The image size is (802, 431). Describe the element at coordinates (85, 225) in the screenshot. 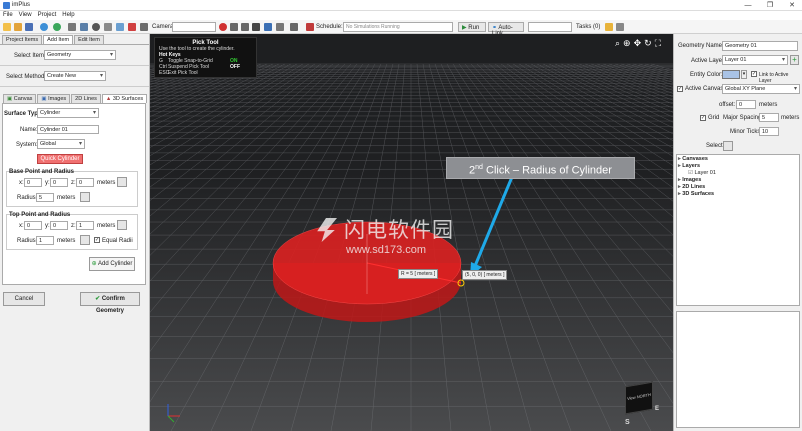

I see `top-z-field: 1` at that location.